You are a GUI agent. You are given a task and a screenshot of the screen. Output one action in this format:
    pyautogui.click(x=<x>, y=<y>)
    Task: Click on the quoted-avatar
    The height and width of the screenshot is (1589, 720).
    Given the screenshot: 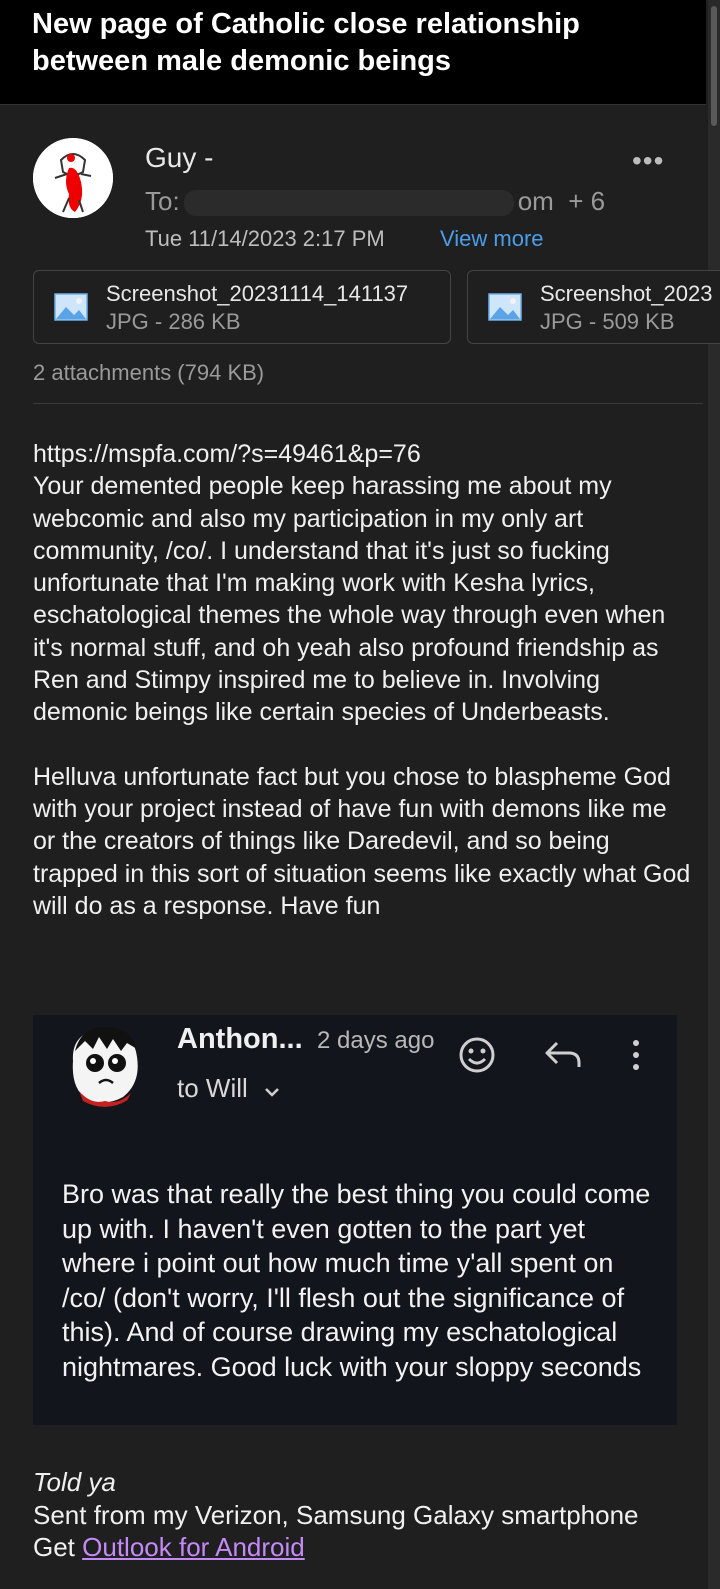 What is the action you would take?
    pyautogui.click(x=104, y=1064)
    